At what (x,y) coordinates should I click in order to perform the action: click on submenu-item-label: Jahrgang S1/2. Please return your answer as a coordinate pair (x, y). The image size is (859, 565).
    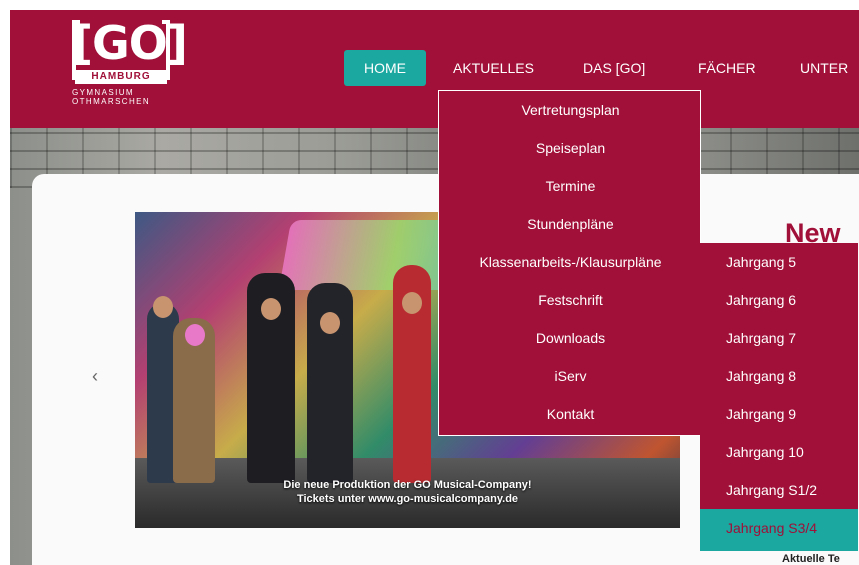
    Looking at the image, I should click on (772, 490).